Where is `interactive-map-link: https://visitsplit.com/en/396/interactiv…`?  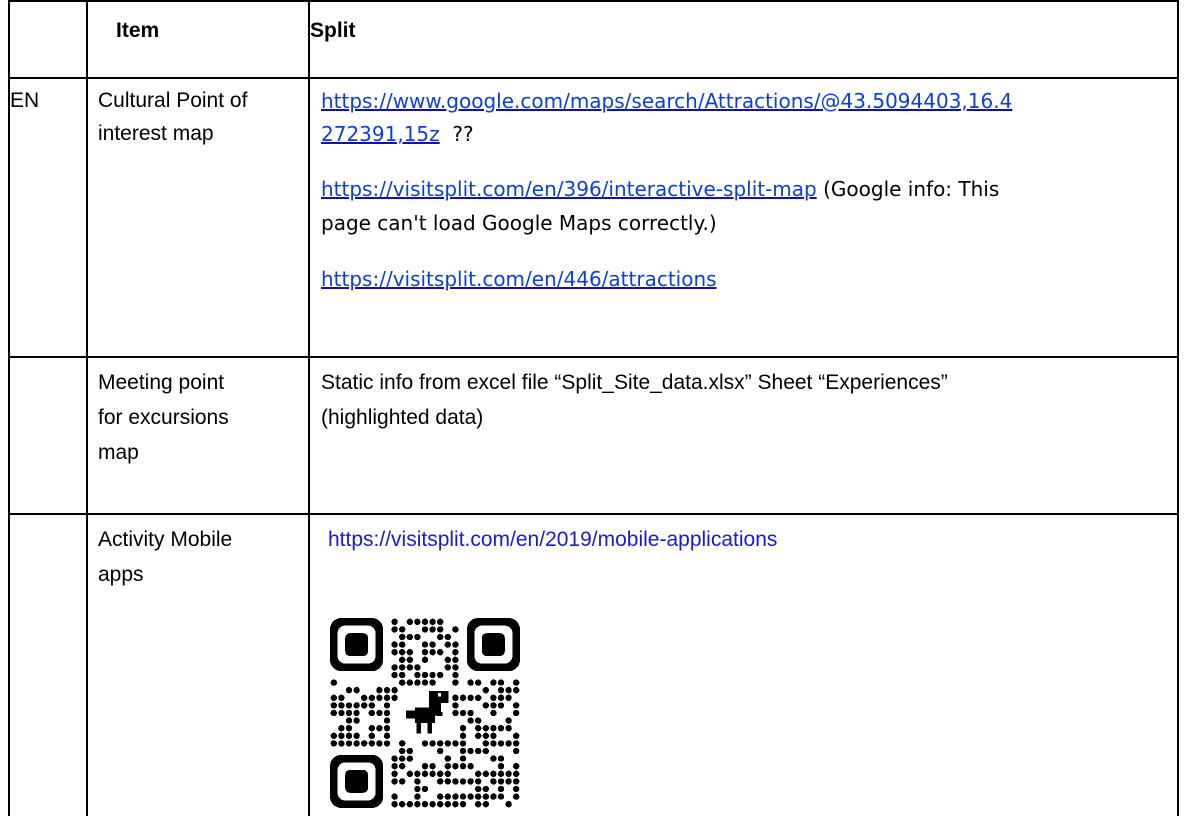
interactive-map-link: https://visitsplit.com/en/396/interactiv… is located at coordinates (569, 189).